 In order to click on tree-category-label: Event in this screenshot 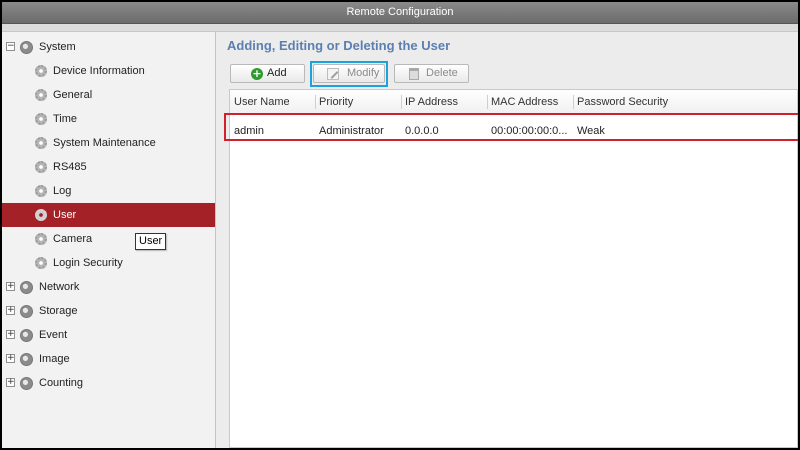, I will do `click(53, 335)`.